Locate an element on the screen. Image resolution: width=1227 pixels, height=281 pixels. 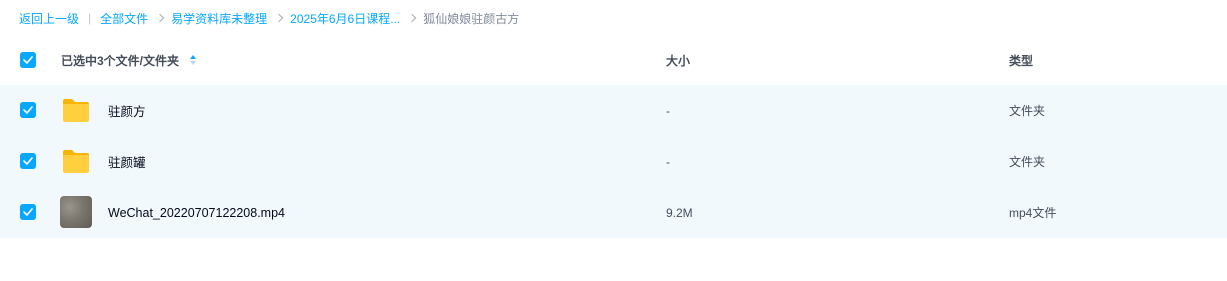
column-header-size: 大小 is located at coordinates (678, 60).